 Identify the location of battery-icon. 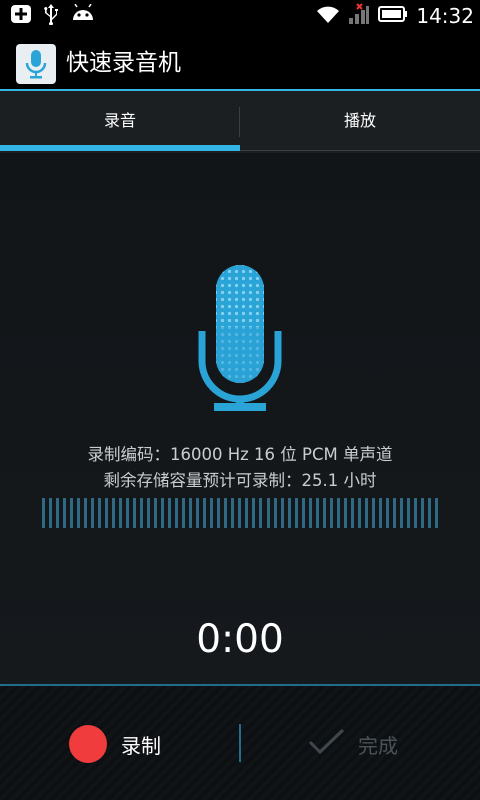
(393, 16).